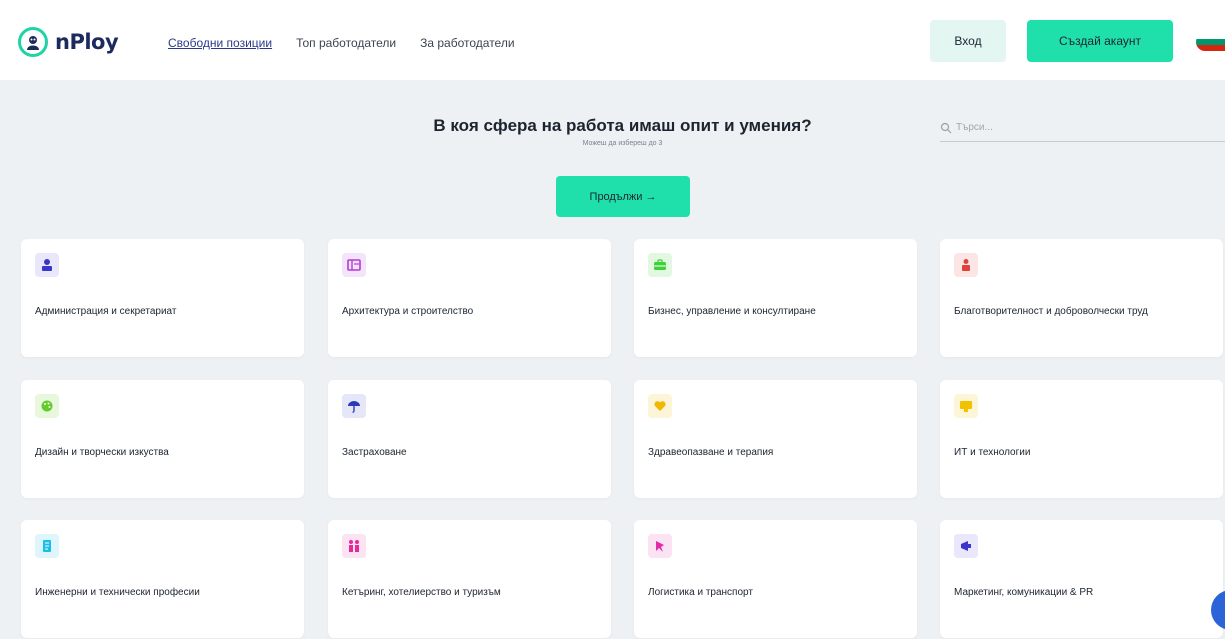 Image resolution: width=1225 pixels, height=639 pixels. What do you see at coordinates (87, 42) in the screenshot?
I see `logo-text: nPloy` at bounding box center [87, 42].